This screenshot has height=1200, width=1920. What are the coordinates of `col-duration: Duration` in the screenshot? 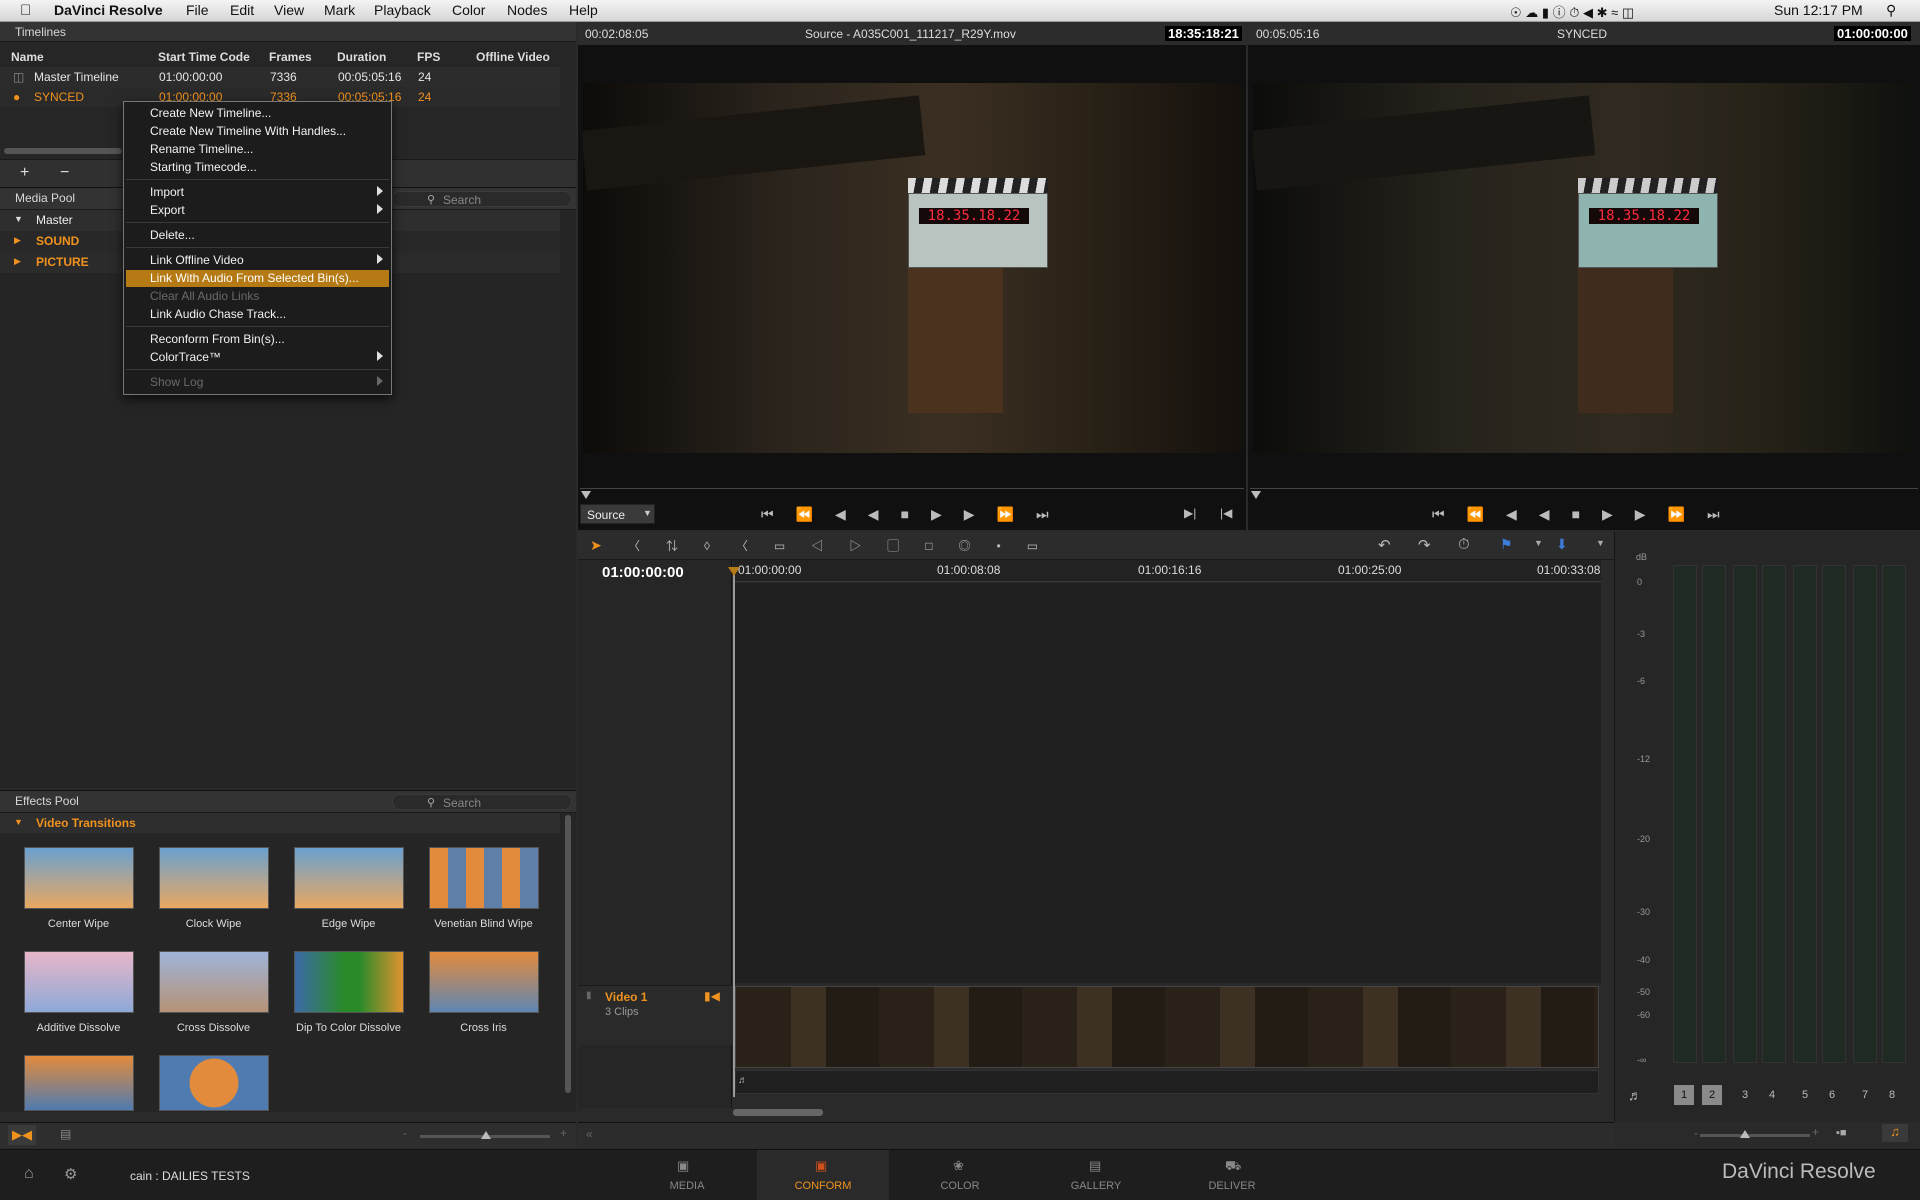 It's located at (361, 57).